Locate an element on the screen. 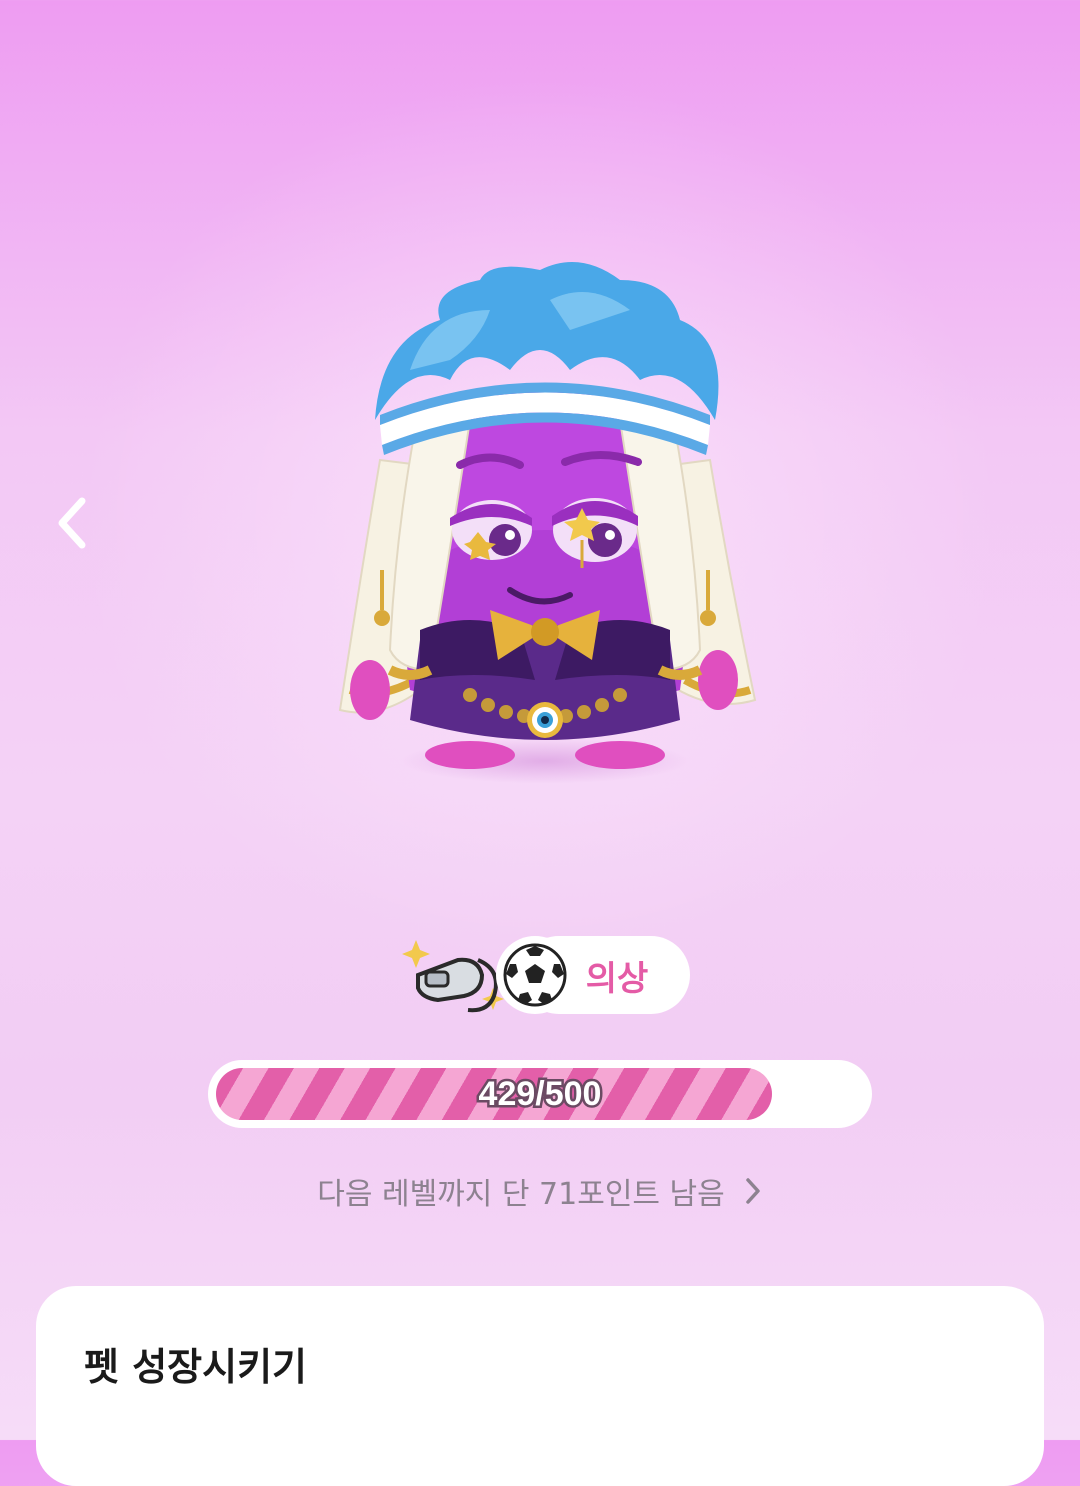  soccer-ball-icon is located at coordinates (535, 975).